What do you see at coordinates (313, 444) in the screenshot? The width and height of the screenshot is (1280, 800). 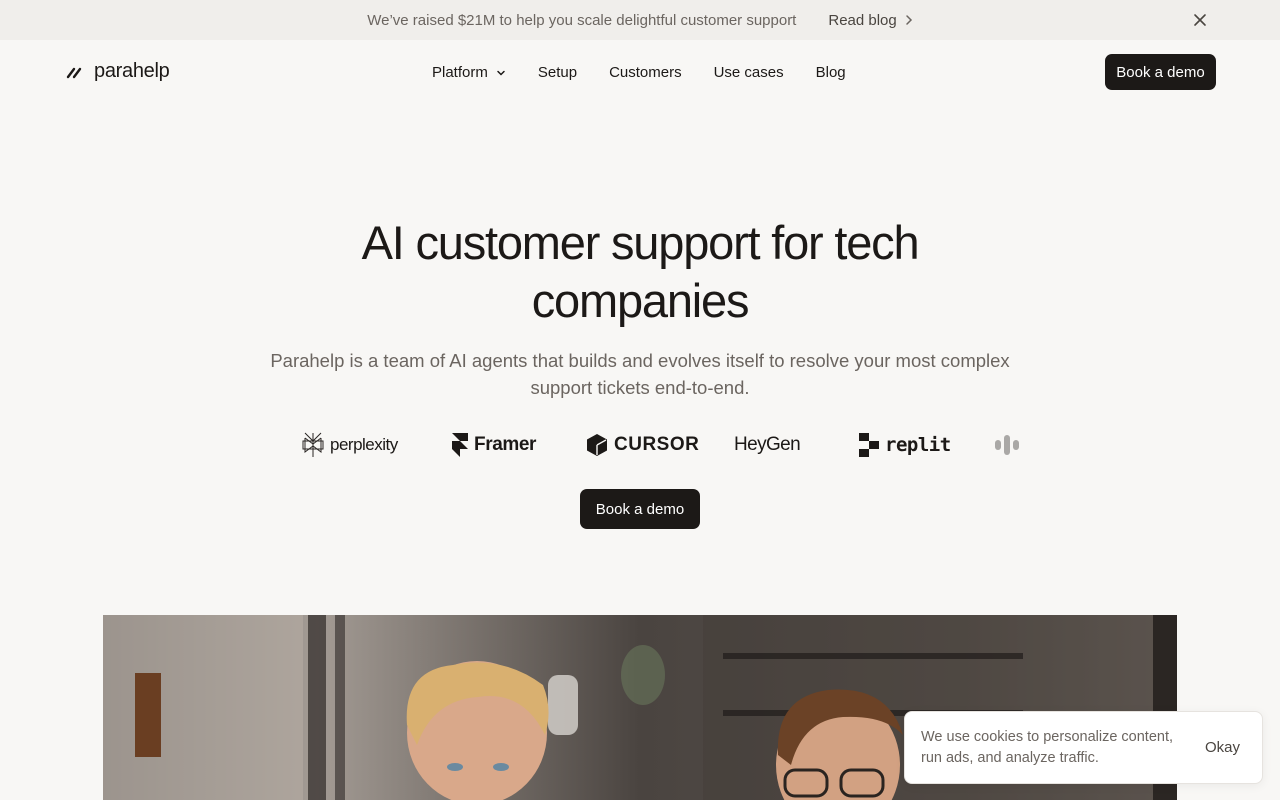 I see `perplexity-mark-icon` at bounding box center [313, 444].